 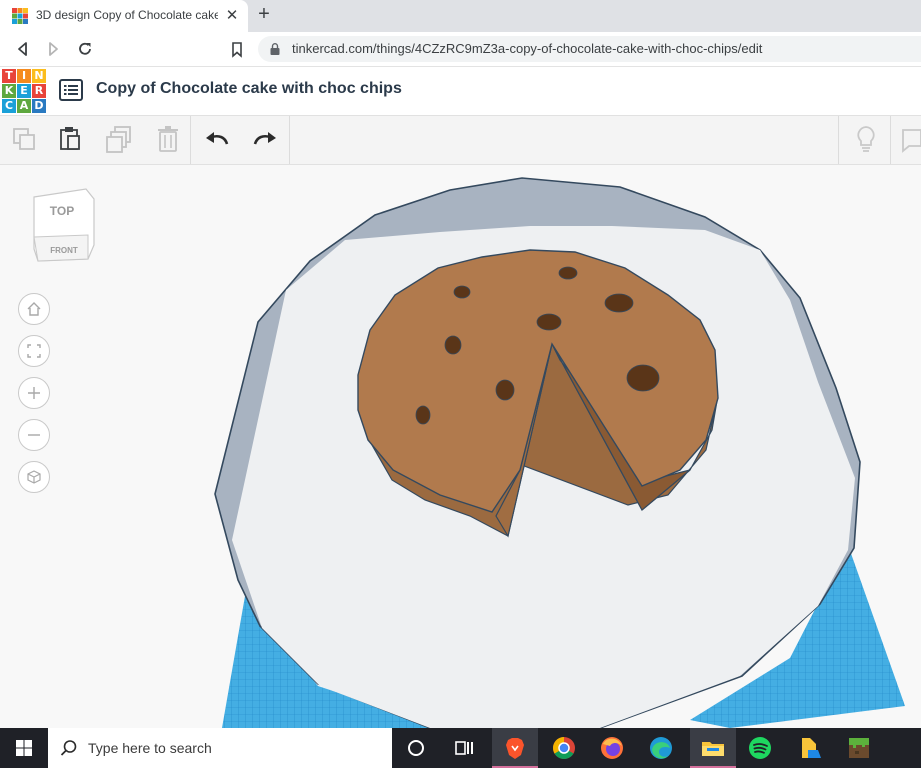 I want to click on brave-task-button, so click(x=515, y=748).